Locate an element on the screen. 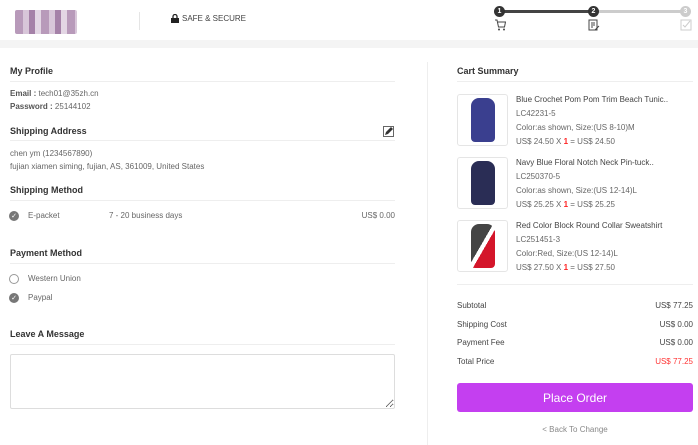  form-icon is located at coordinates (594, 25).